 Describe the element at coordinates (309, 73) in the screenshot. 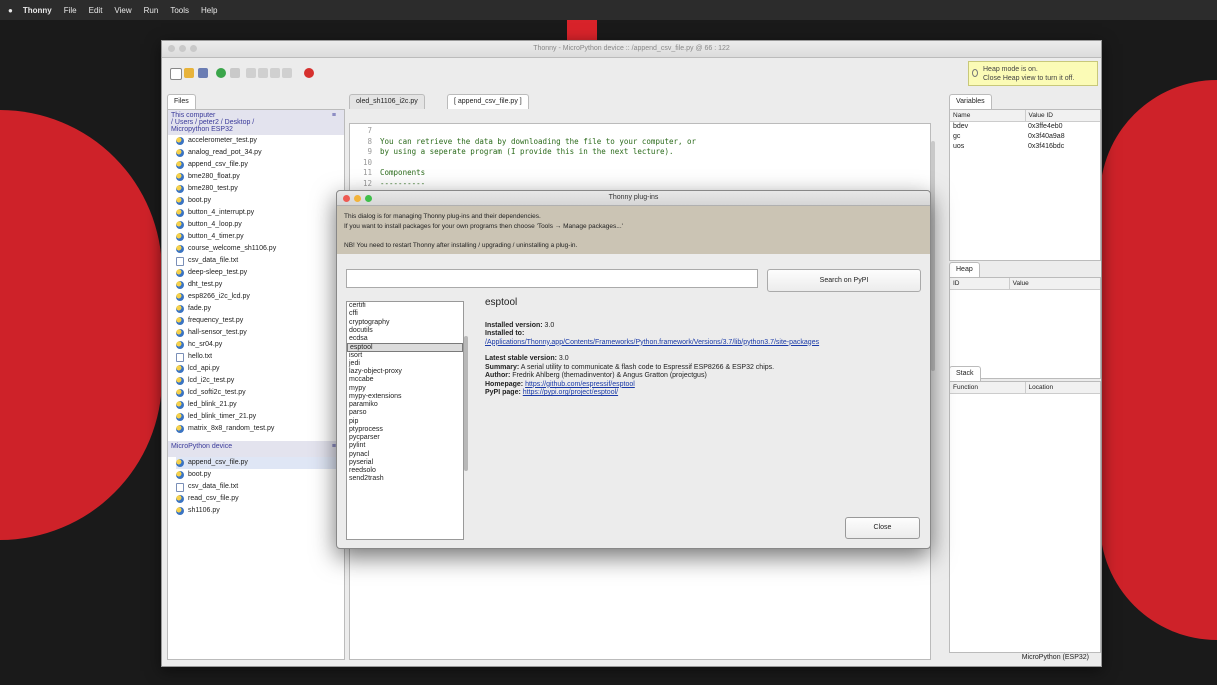

I see `stop-icon` at that location.